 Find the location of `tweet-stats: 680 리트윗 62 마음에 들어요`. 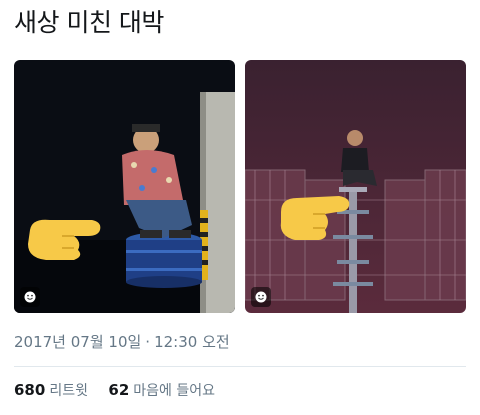

tweet-stats: 680 리트윗 62 마음에 들어요 is located at coordinates (122, 390).